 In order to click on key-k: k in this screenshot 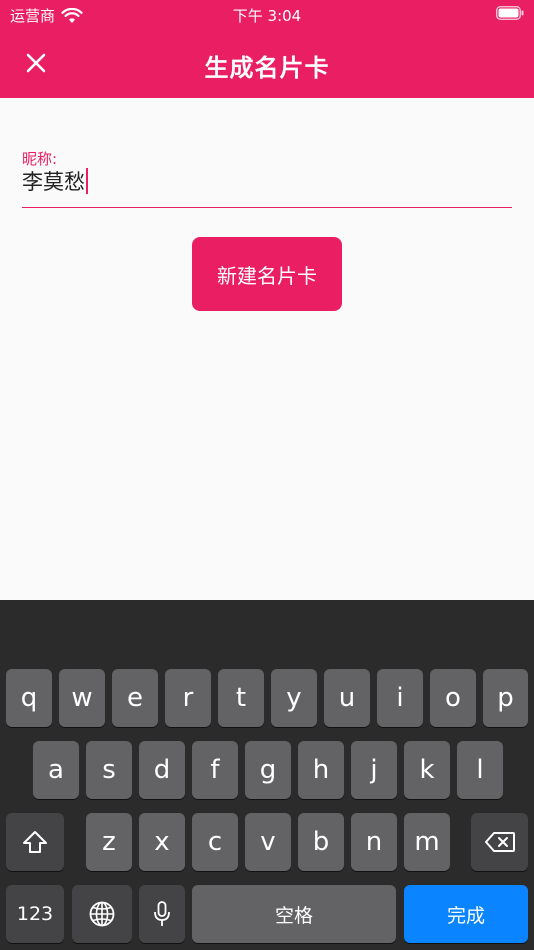, I will do `click(427, 770)`.